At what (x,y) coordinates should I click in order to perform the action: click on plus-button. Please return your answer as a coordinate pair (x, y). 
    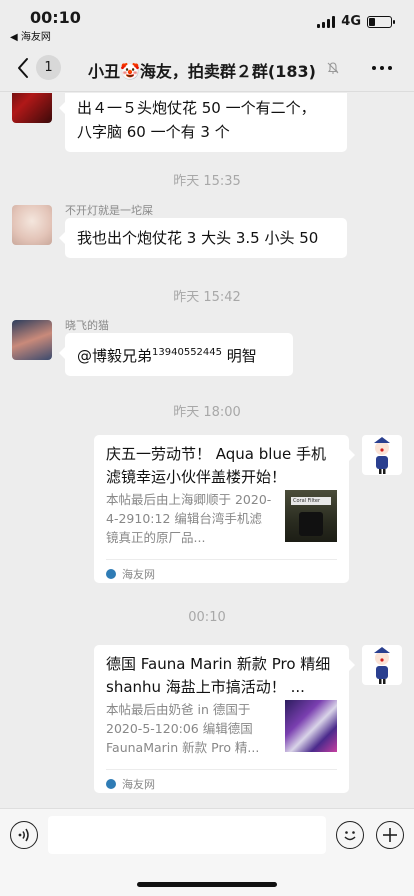
    Looking at the image, I should click on (390, 835).